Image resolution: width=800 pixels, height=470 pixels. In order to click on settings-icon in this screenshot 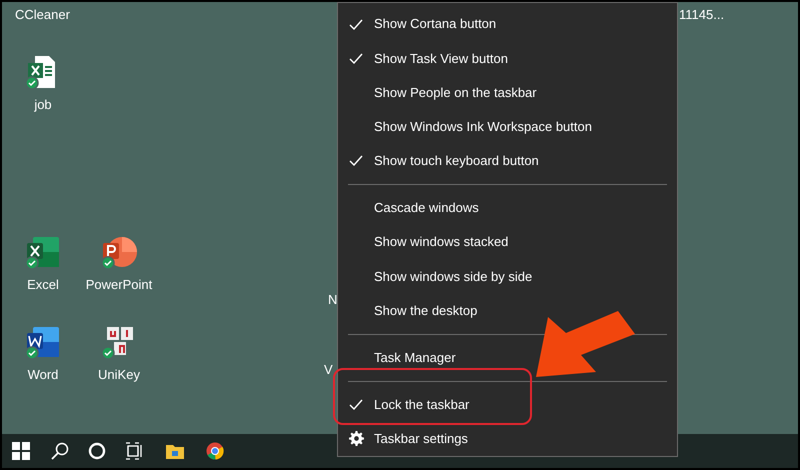, I will do `click(356, 438)`.